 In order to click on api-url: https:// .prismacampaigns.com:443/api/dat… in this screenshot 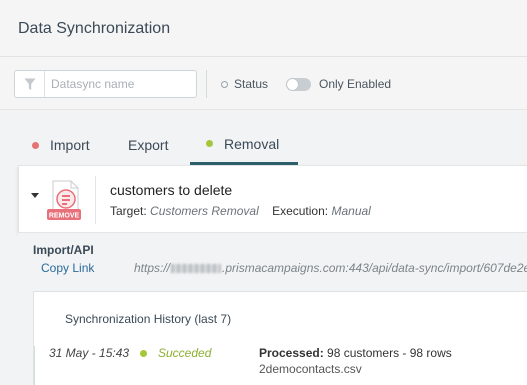, I will do `click(330, 268)`.